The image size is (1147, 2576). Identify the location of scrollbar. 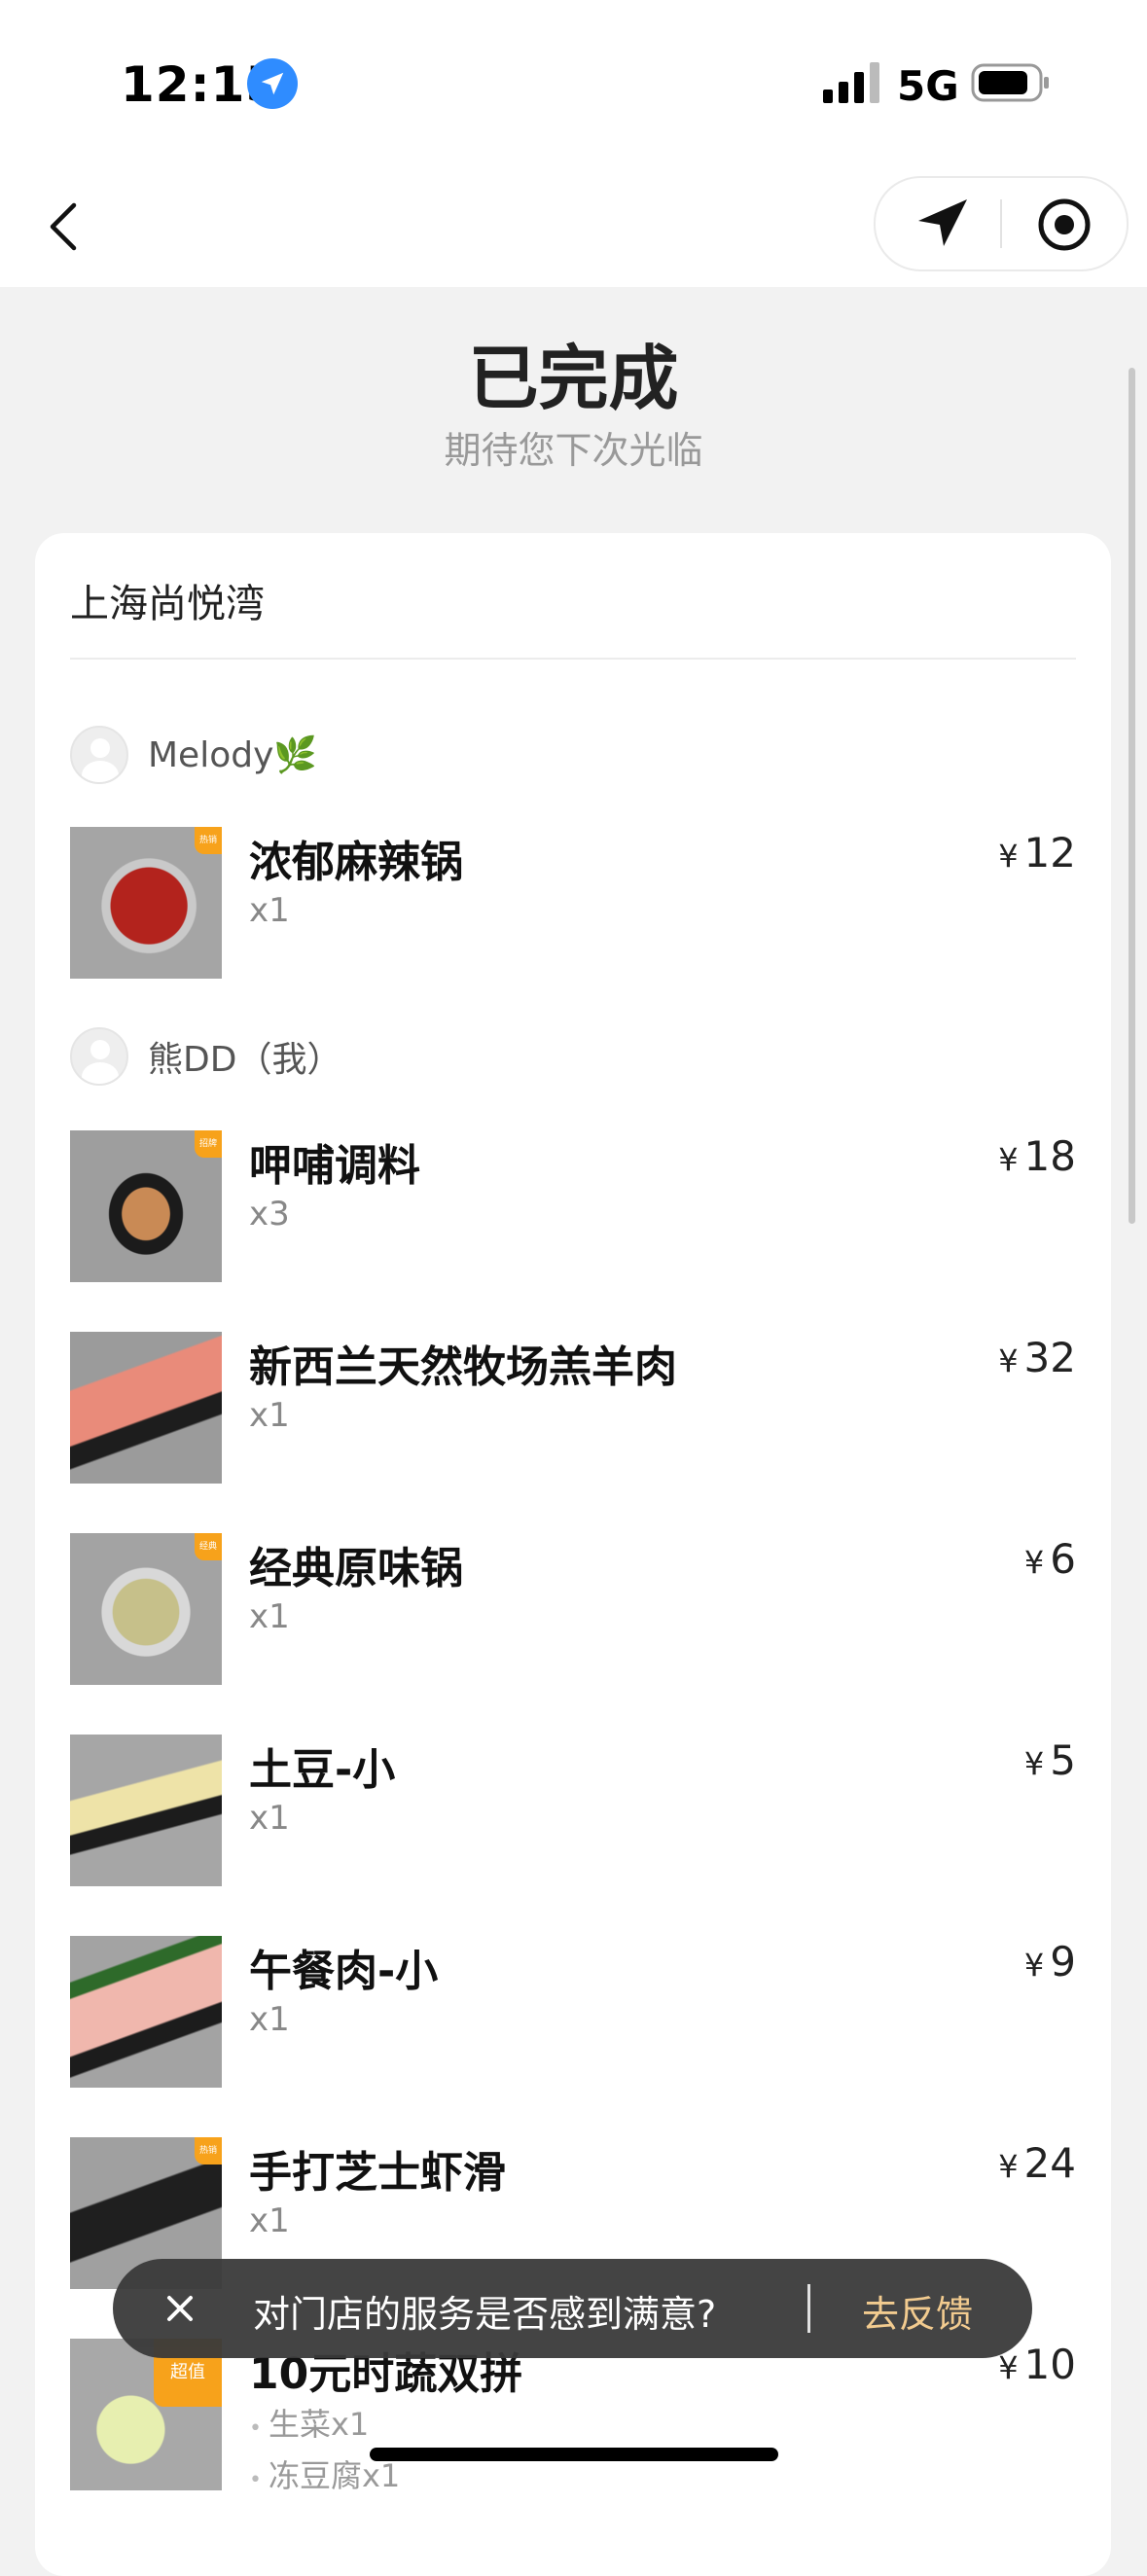
(1132, 796).